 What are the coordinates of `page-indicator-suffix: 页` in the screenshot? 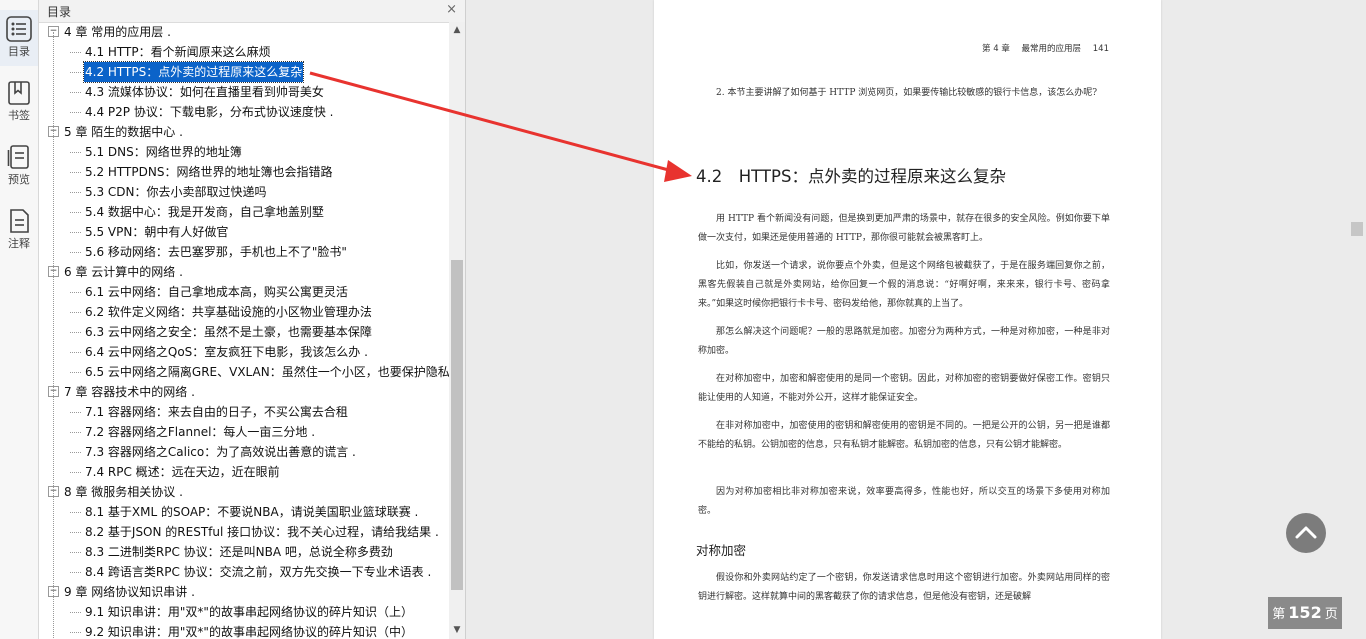 It's located at (1331, 614).